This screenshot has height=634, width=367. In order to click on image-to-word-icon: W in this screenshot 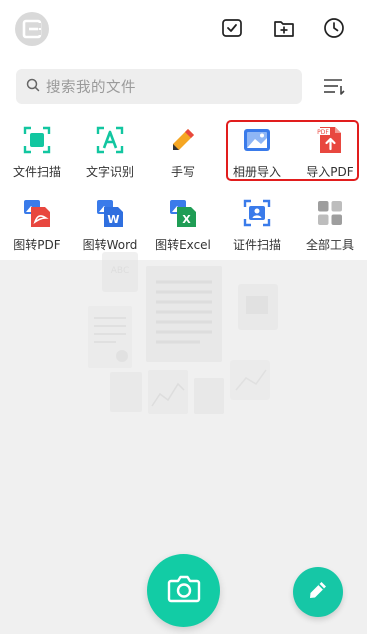, I will do `click(110, 213)`.